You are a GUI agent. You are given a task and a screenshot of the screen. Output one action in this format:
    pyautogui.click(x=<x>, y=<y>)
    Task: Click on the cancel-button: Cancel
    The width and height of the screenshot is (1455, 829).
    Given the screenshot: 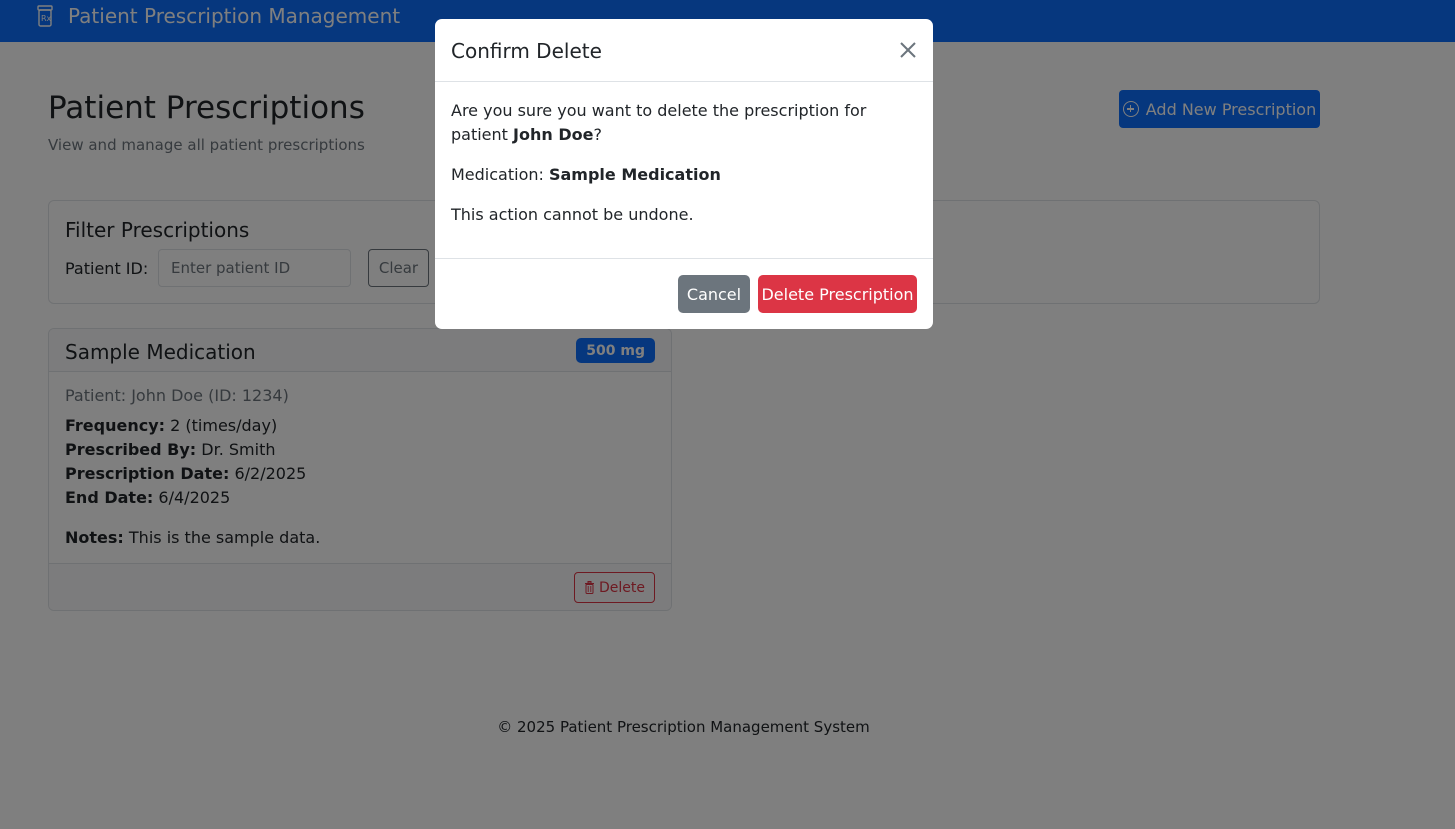 What is the action you would take?
    pyautogui.click(x=714, y=294)
    